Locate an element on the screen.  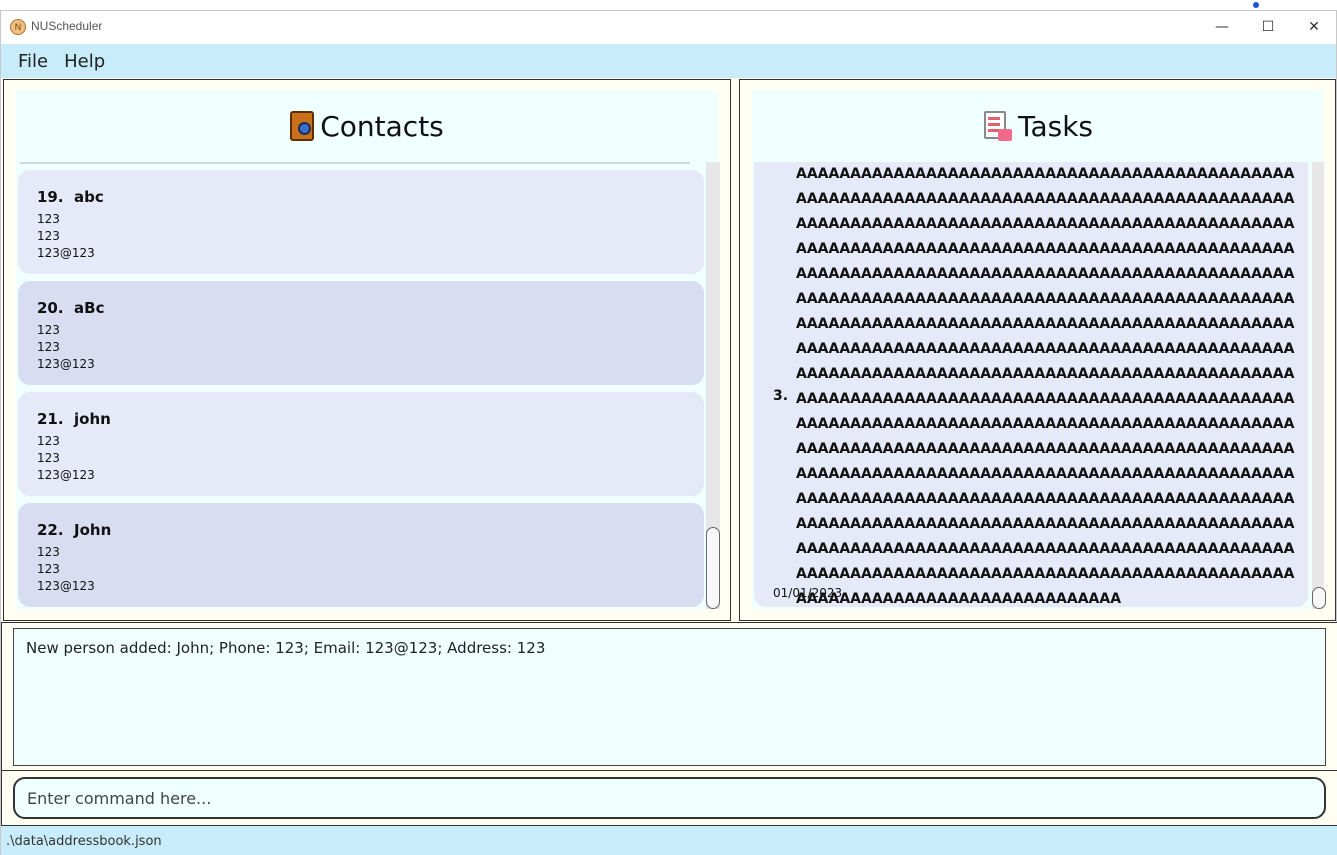
contact-name: aBc is located at coordinates (89, 308).